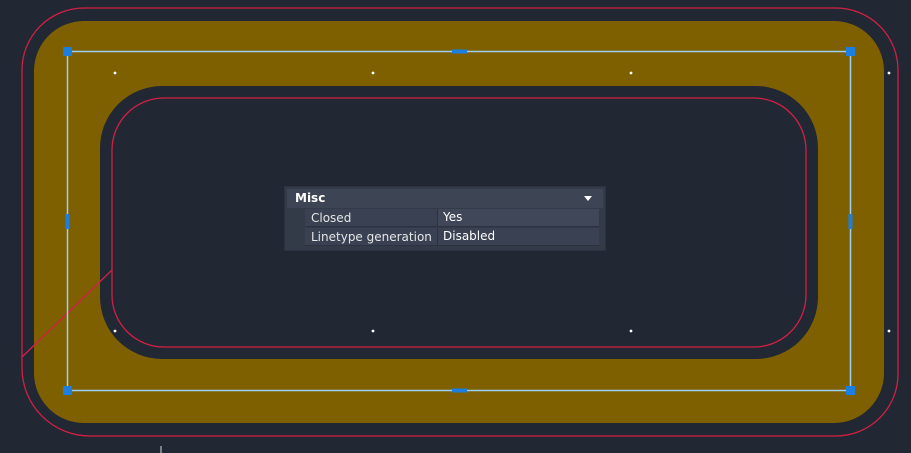 The image size is (911, 453). I want to click on midpoint-grip-right, so click(850, 221).